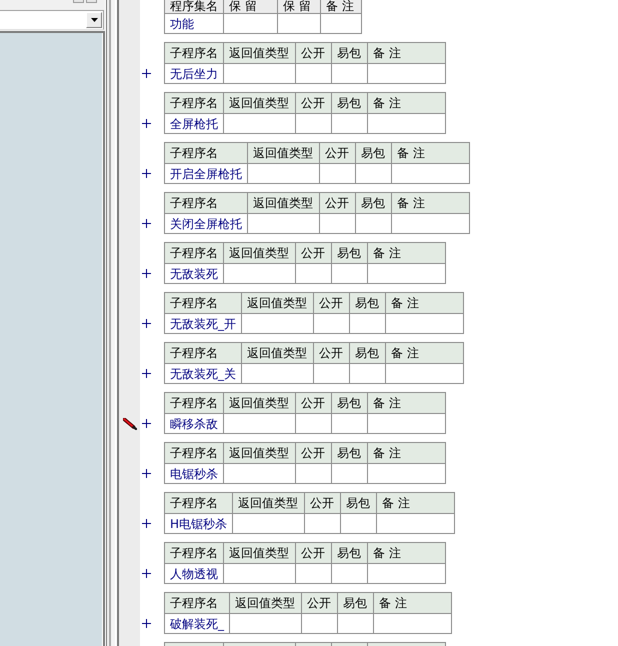 This screenshot has height=646, width=618. What do you see at coordinates (194, 274) in the screenshot?
I see `table-cell: 无敌装死` at bounding box center [194, 274].